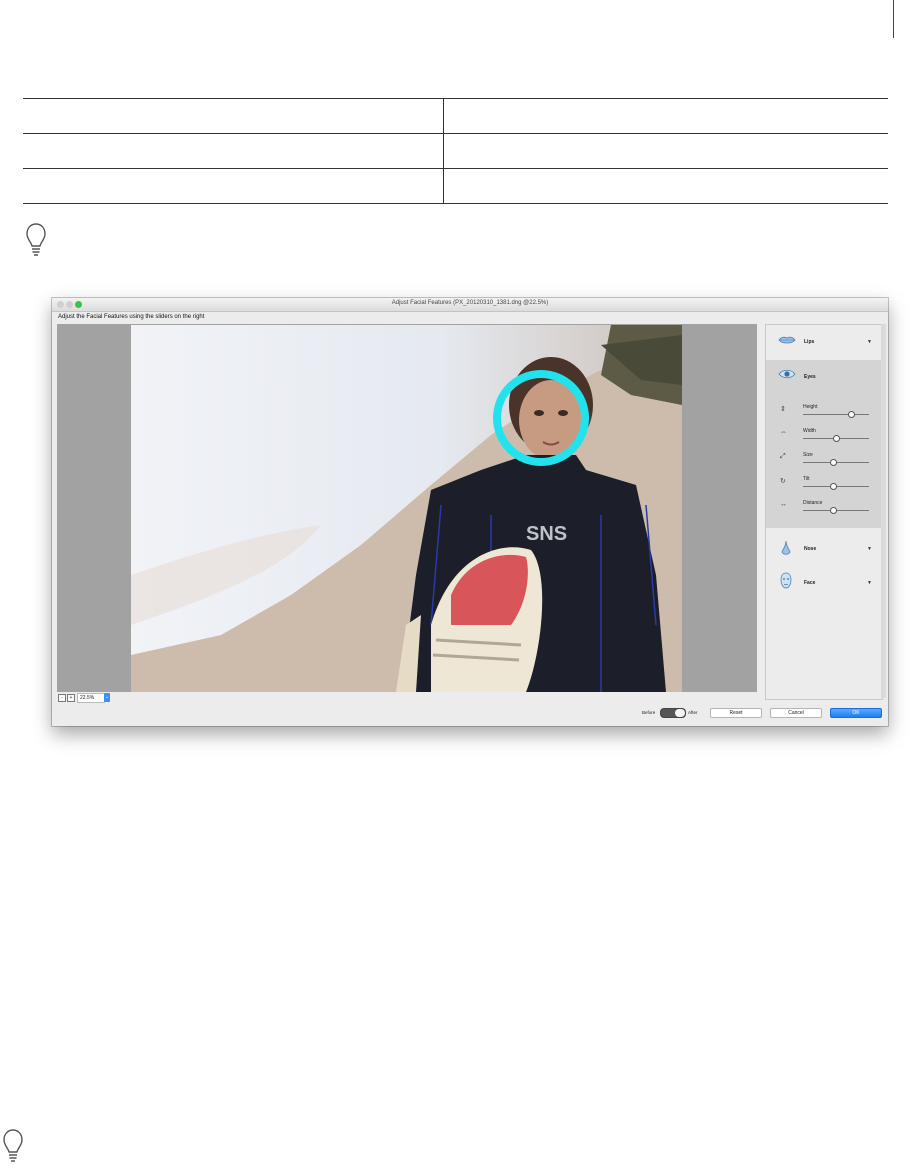 This screenshot has width=912, height=1165. What do you see at coordinates (808, 455) in the screenshot?
I see `slider-label: Size` at bounding box center [808, 455].